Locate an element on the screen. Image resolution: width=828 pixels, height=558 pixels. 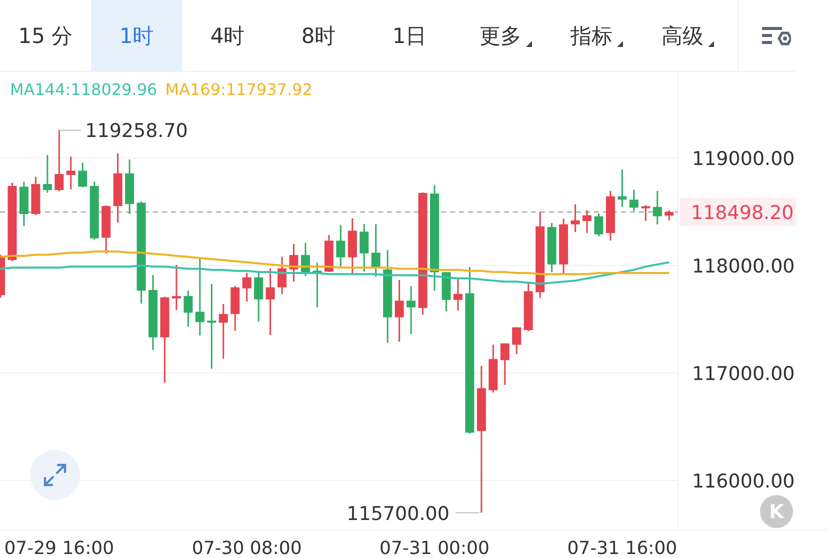
expand-button is located at coordinates (55, 475).